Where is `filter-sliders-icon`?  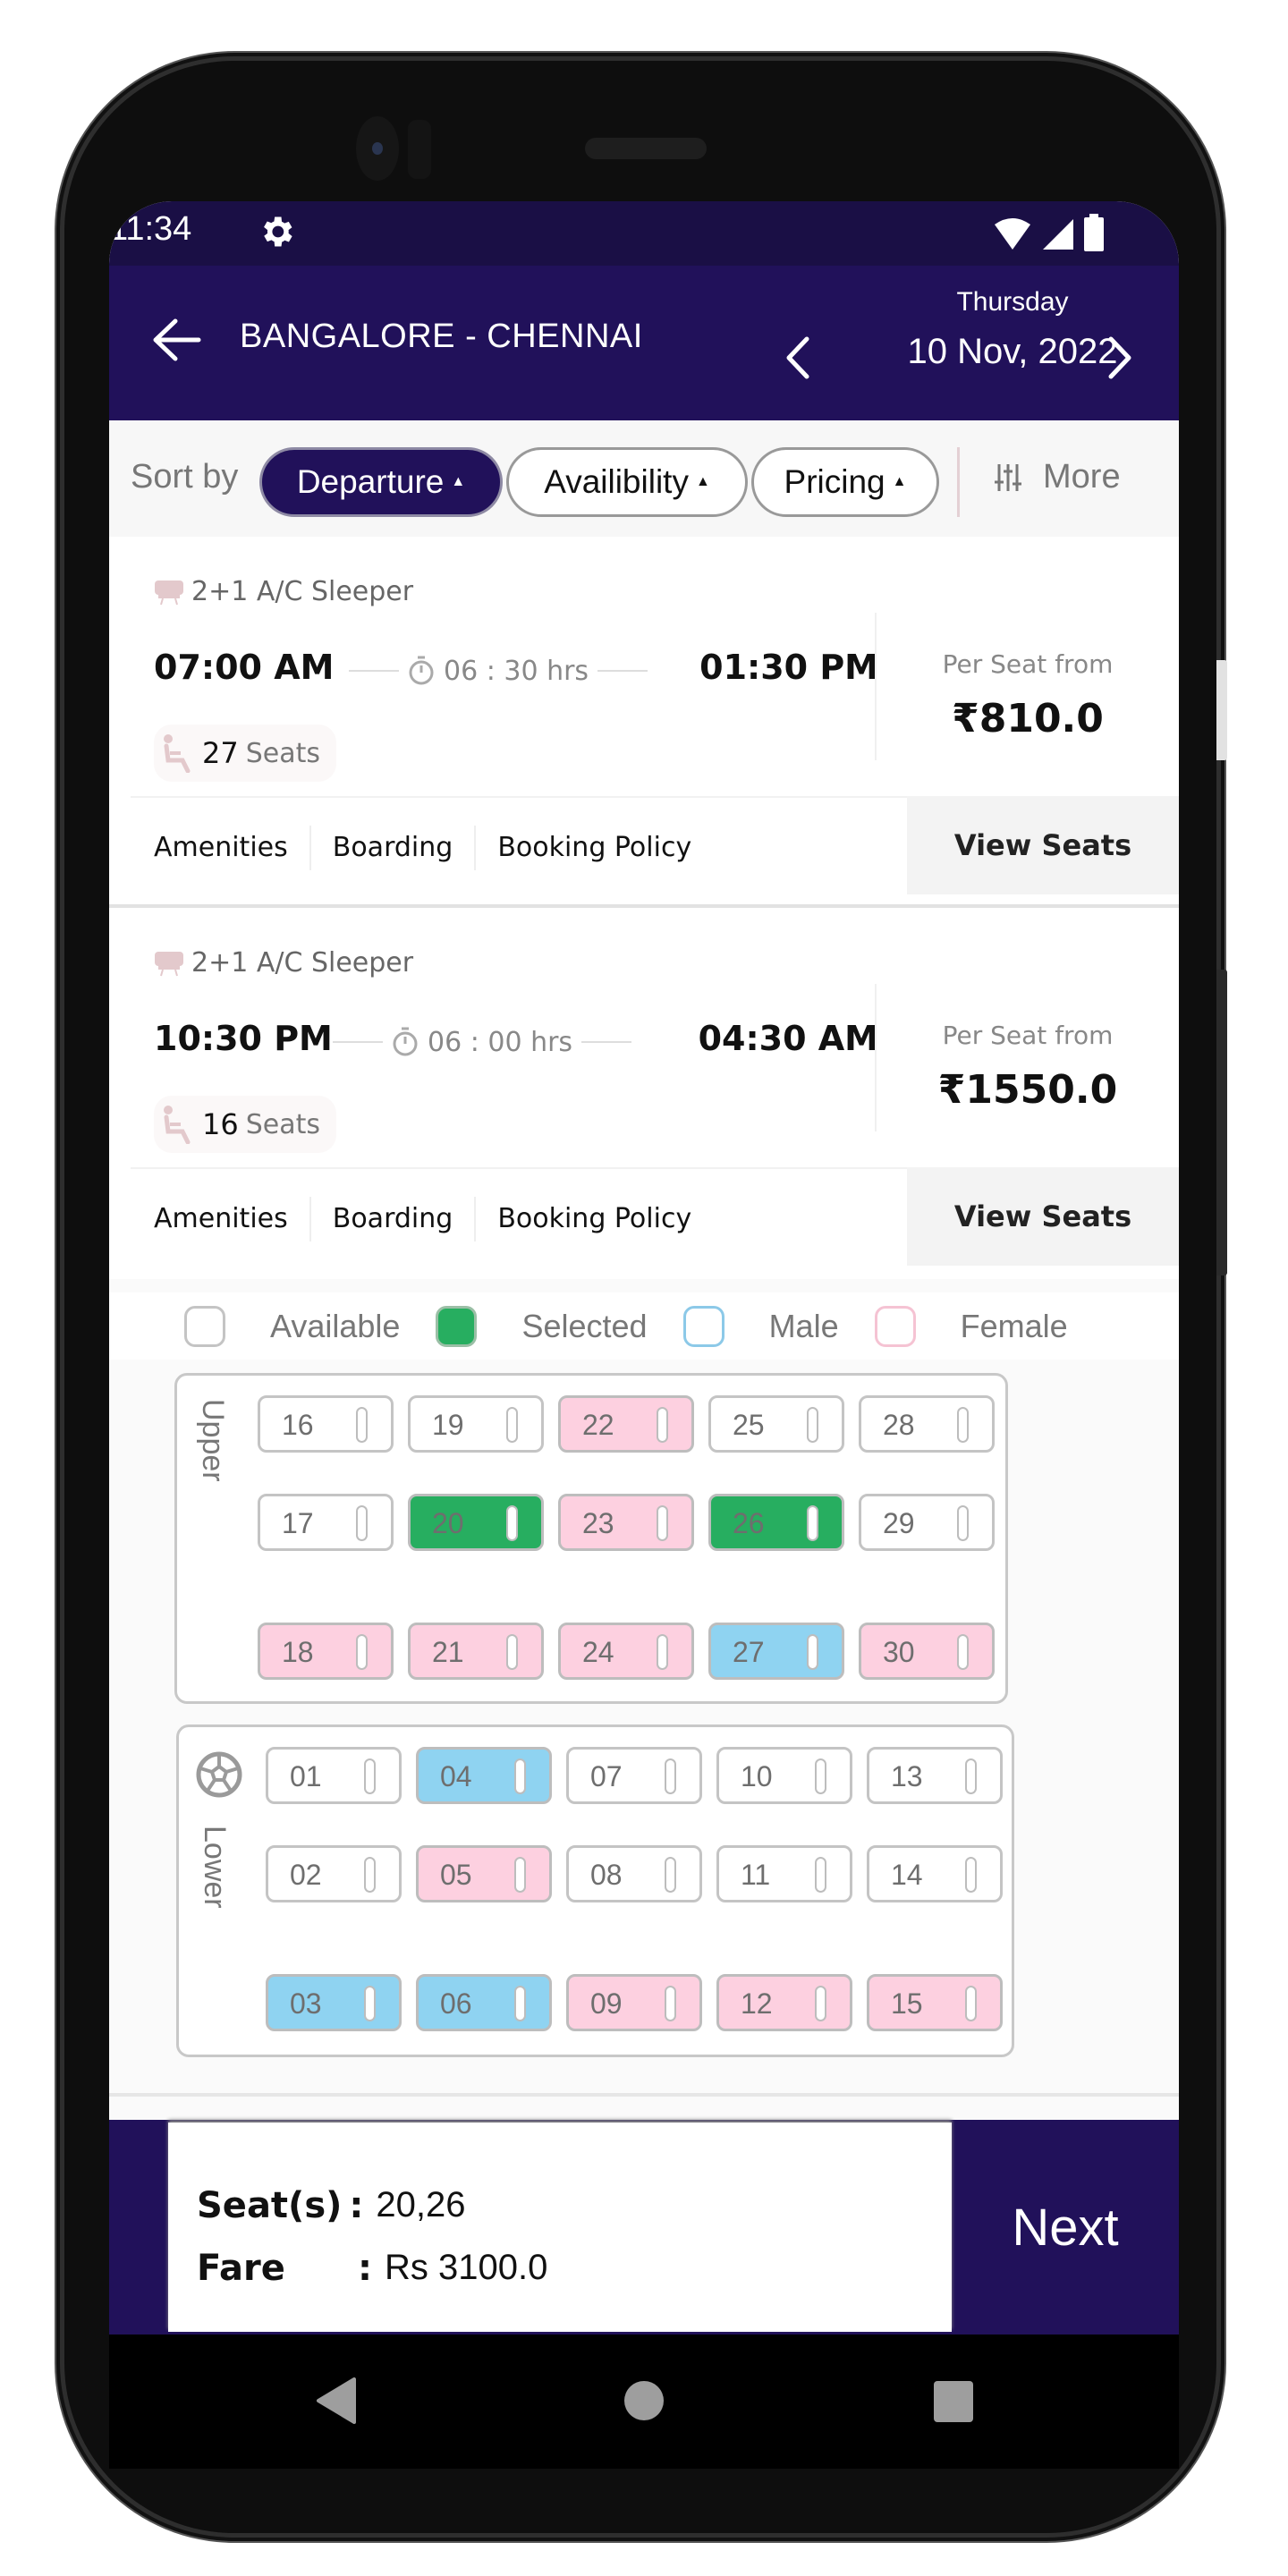 filter-sliders-icon is located at coordinates (1008, 477).